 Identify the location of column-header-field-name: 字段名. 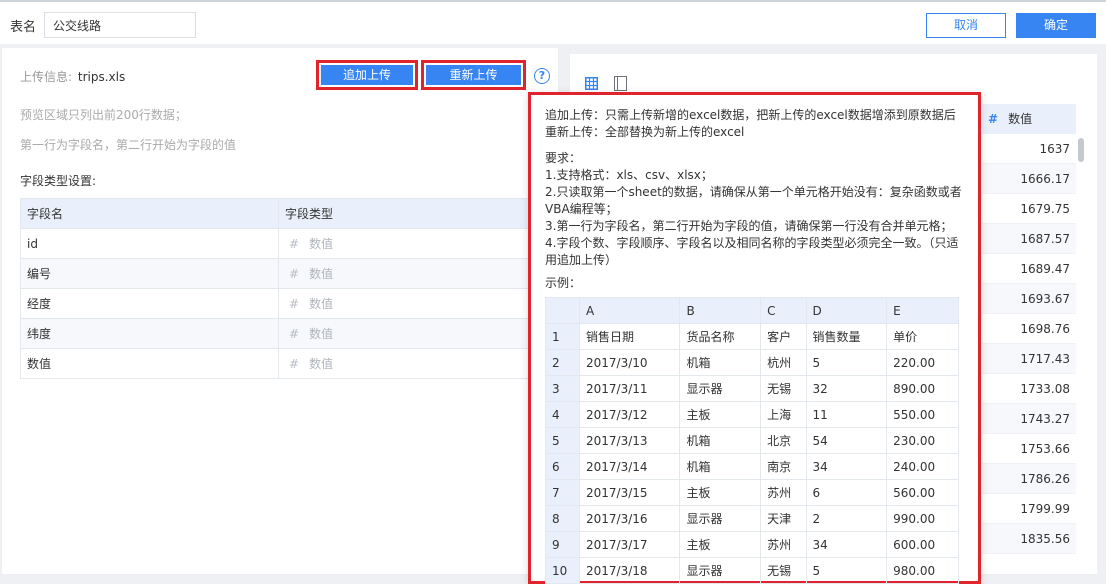
(149, 213).